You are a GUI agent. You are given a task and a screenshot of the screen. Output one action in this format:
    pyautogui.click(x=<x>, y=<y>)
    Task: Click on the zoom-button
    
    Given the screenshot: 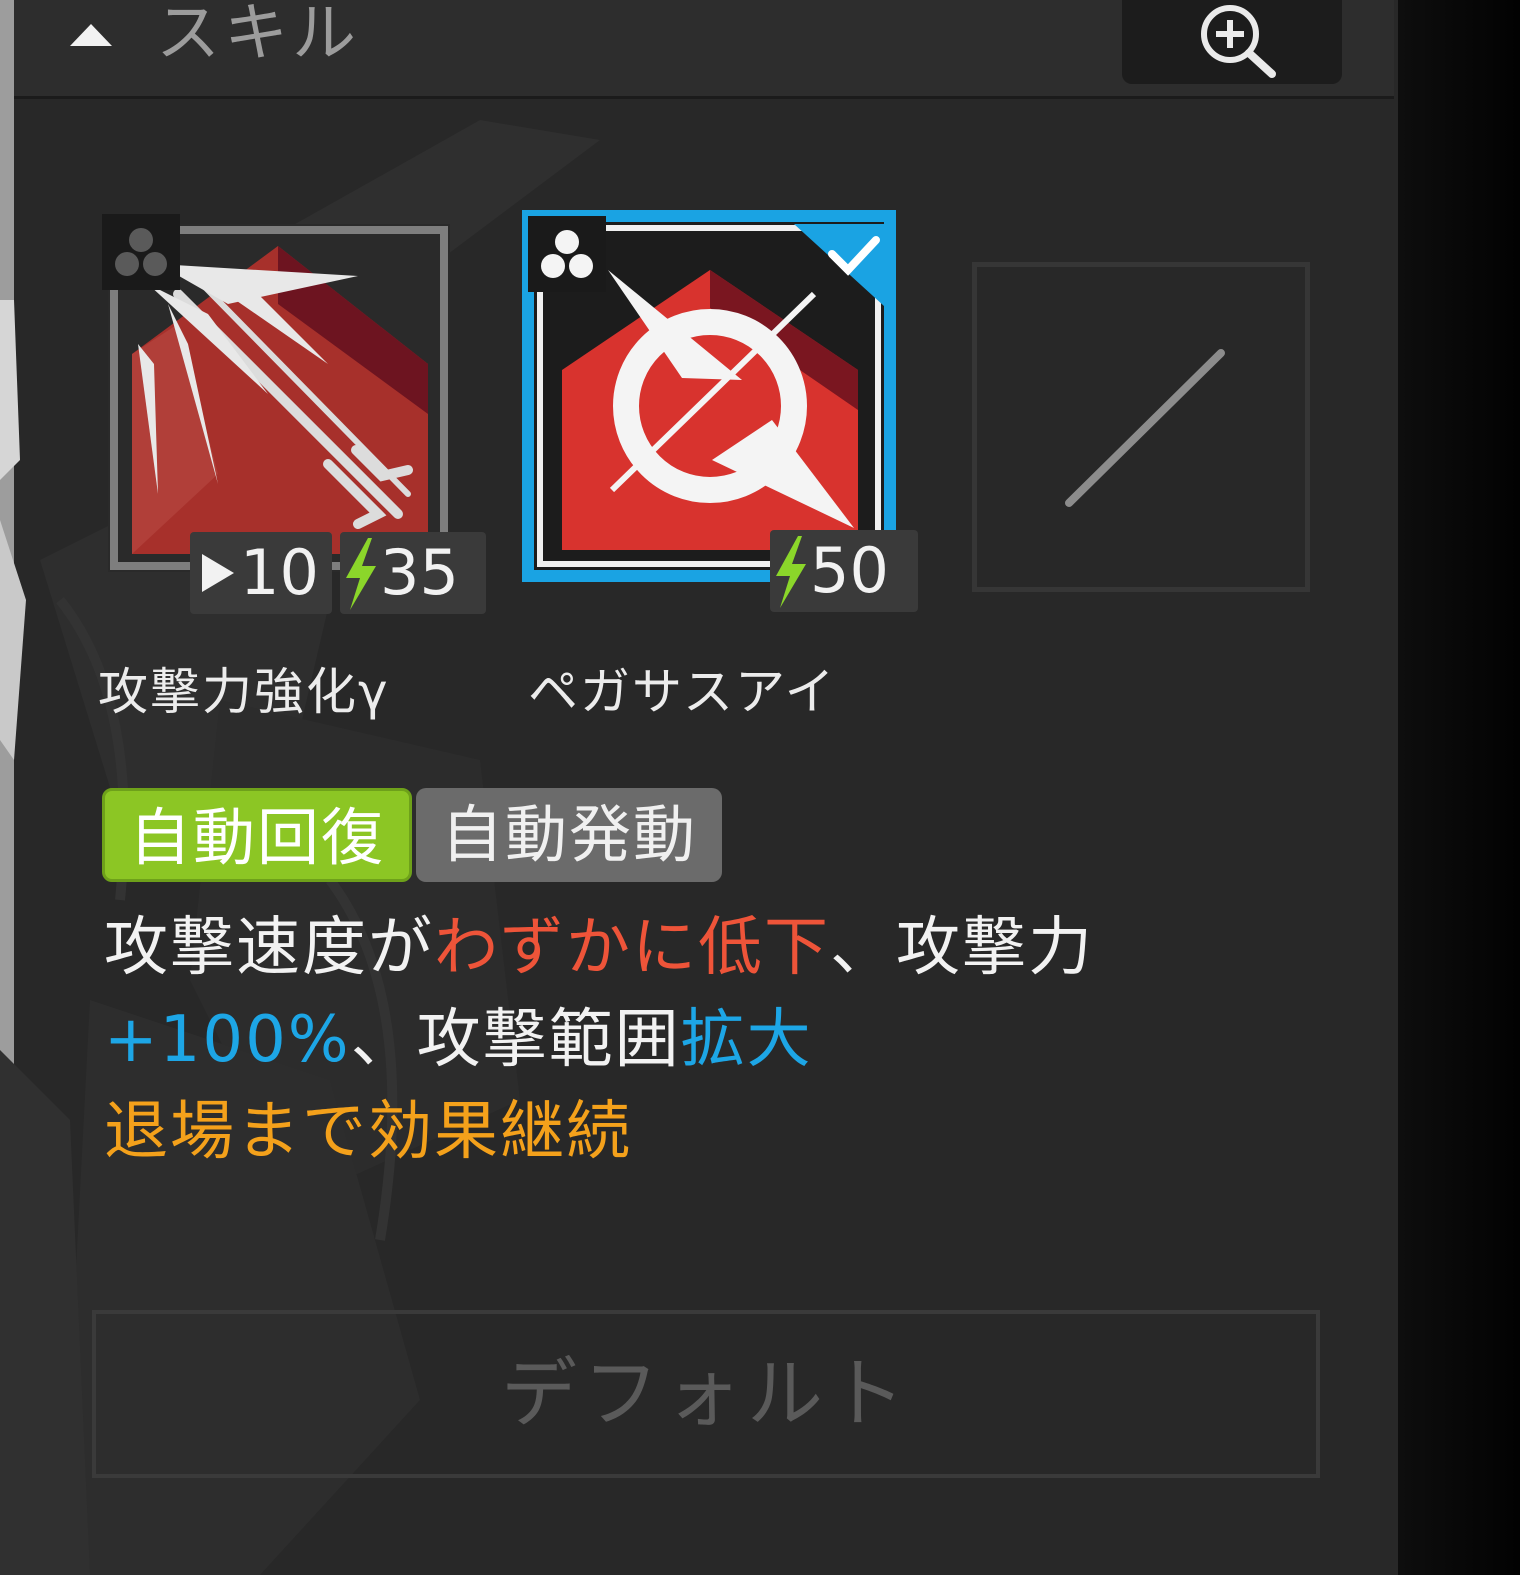 What is the action you would take?
    pyautogui.click(x=1232, y=42)
    